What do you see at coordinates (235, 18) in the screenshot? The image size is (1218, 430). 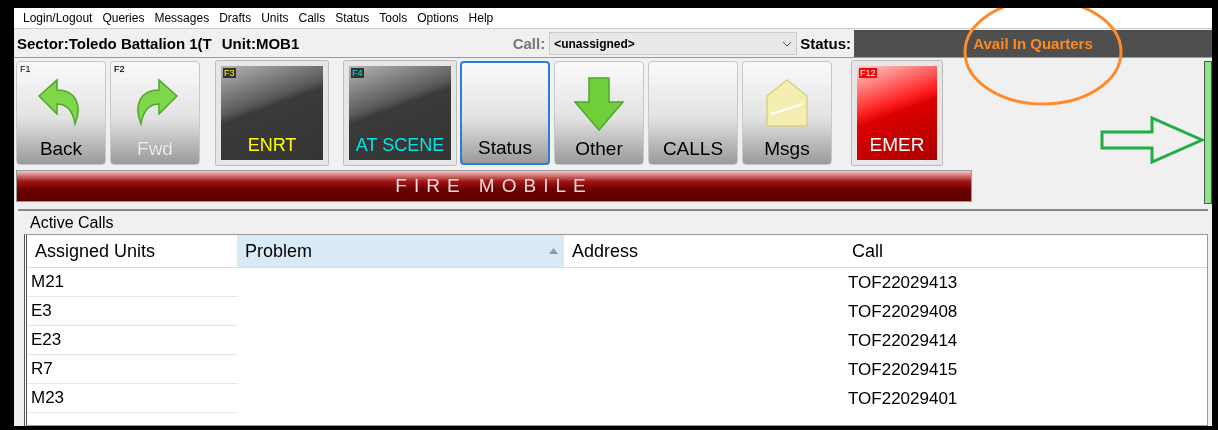 I see `menu-item: Drafts` at bounding box center [235, 18].